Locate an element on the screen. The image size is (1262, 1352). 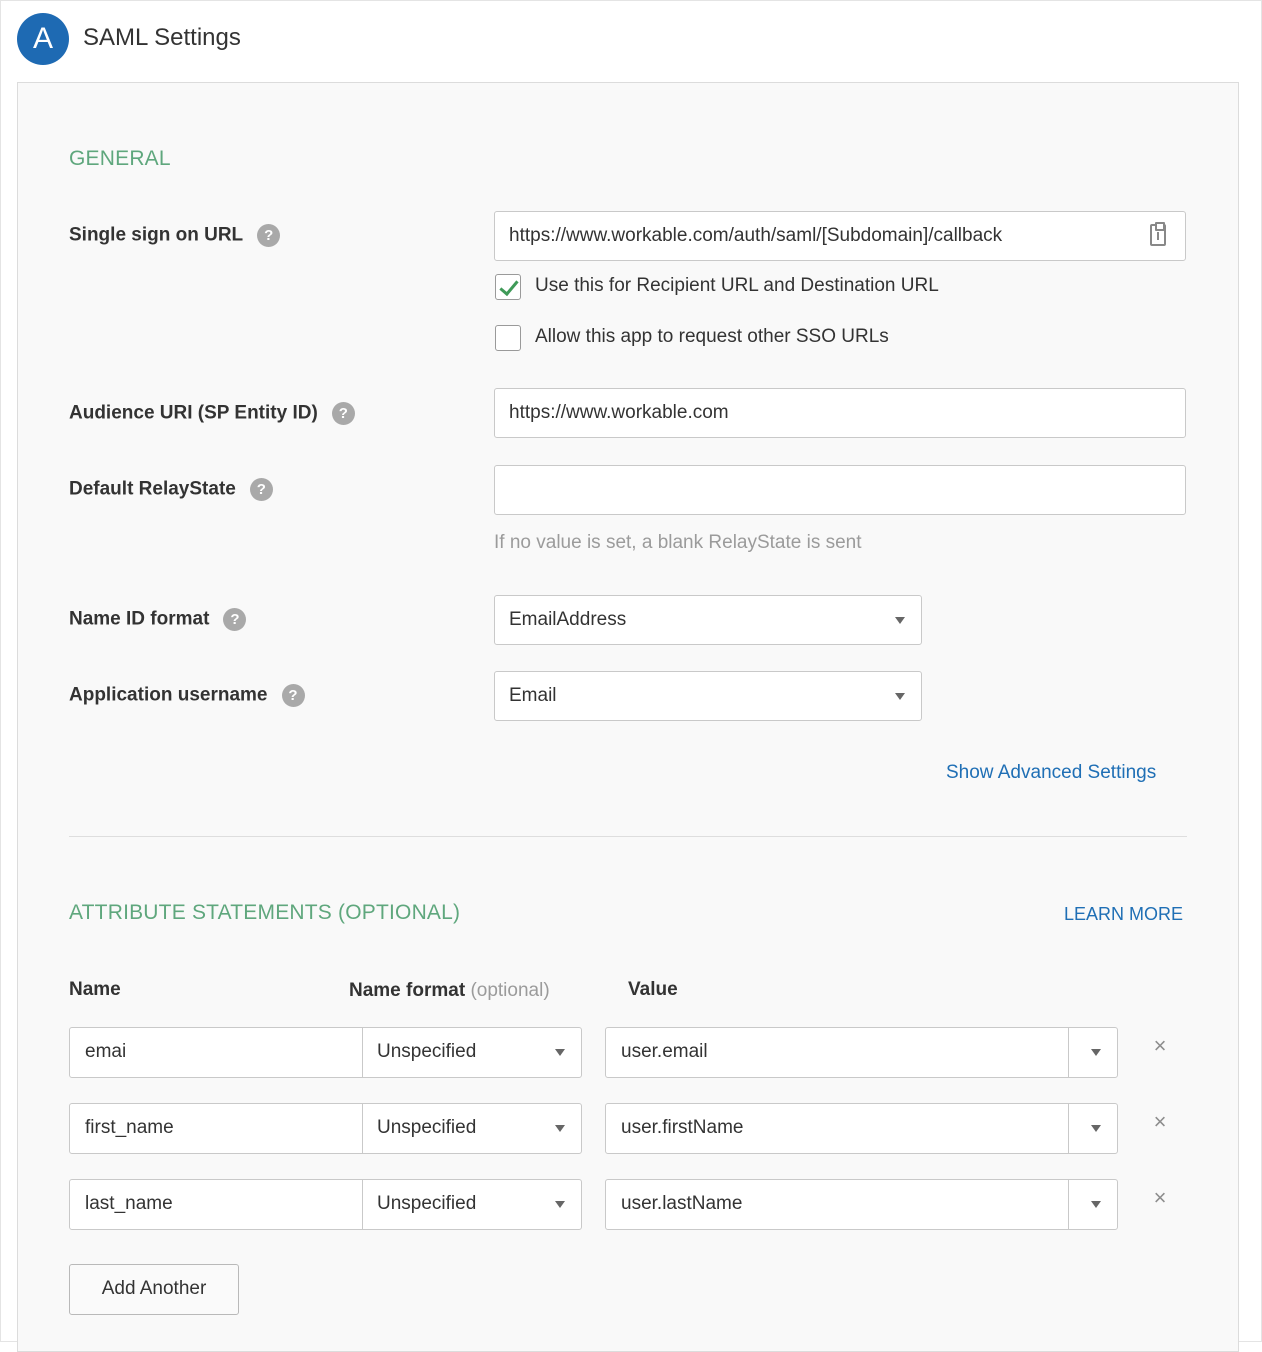
recipient-url-checkbox is located at coordinates (508, 287).